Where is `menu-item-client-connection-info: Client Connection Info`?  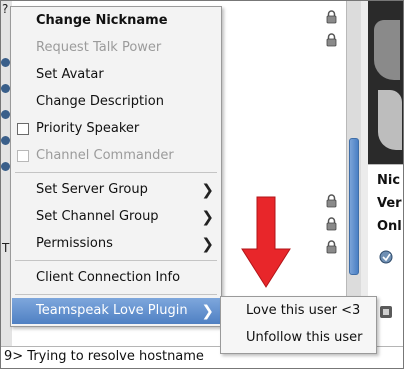
menu-item-client-connection-info: Client Connection Info is located at coordinates (116, 278).